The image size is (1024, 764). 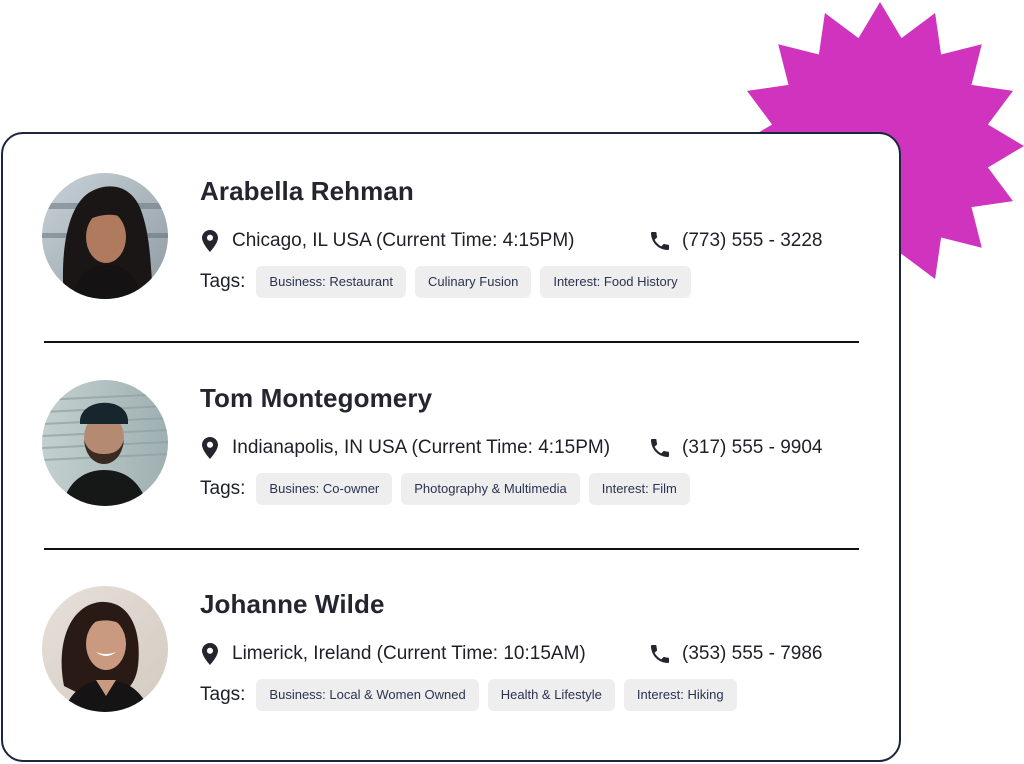 I want to click on avatar-photo-johanne, so click(x=105, y=649).